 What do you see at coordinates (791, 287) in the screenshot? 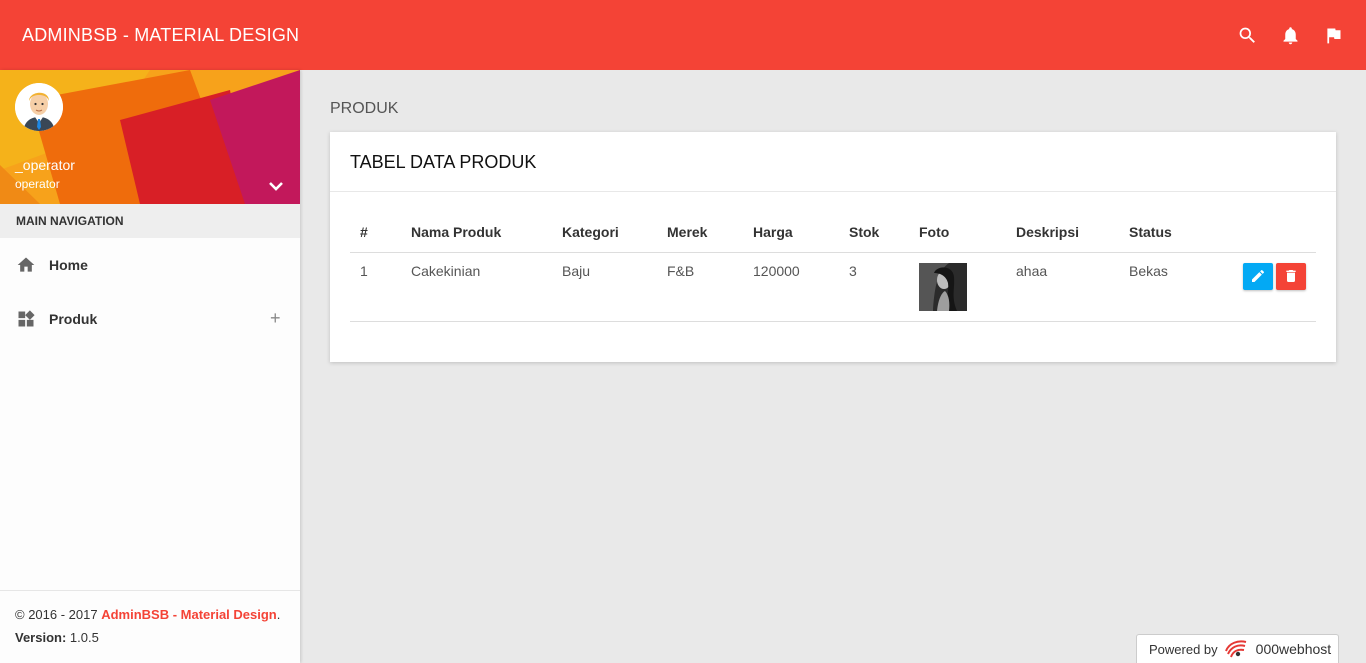
I see `cell-harga: 120000` at bounding box center [791, 287].